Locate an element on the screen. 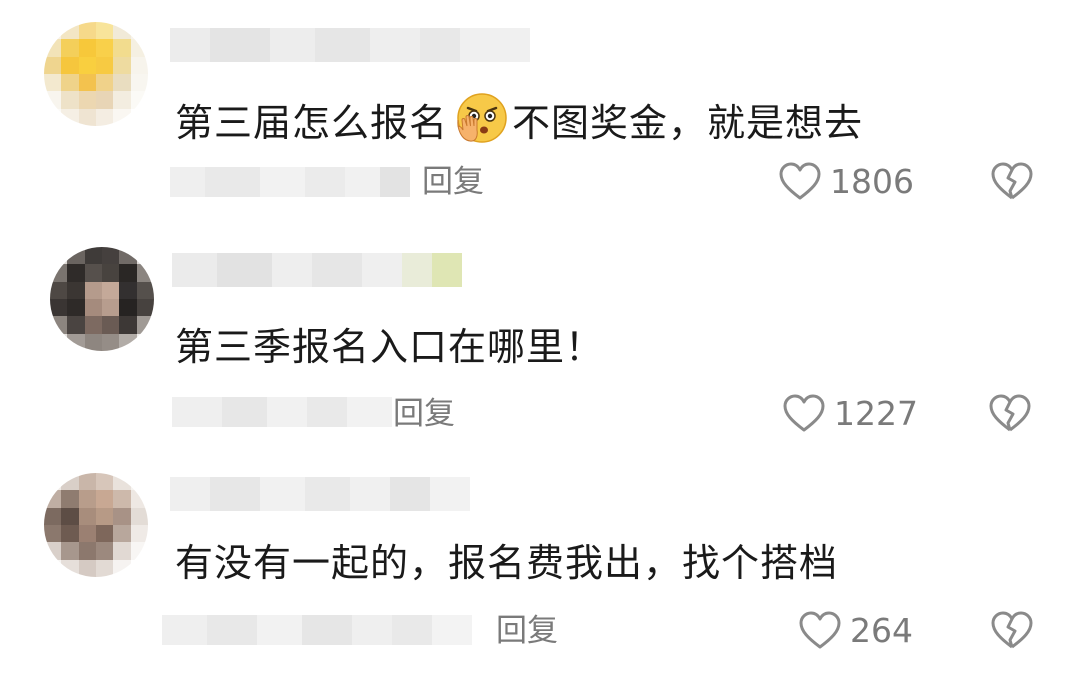 This screenshot has height=687, width=1080. like-count: 264 is located at coordinates (881, 630).